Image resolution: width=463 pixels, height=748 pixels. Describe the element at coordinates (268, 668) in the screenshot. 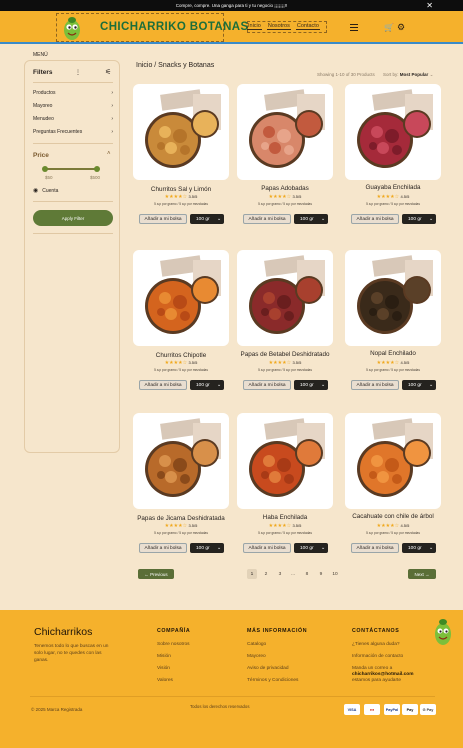

I see `footer-link: Aviso de privacidad` at that location.